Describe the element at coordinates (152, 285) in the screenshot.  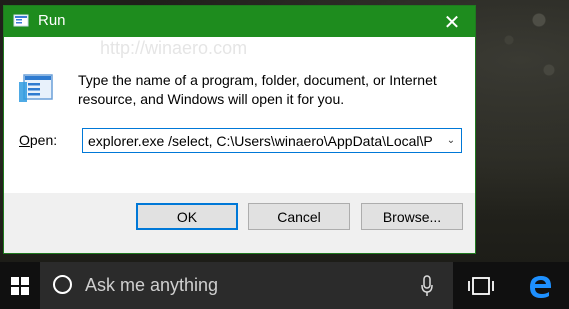
I see `search-placeholder: Ask me anything` at that location.